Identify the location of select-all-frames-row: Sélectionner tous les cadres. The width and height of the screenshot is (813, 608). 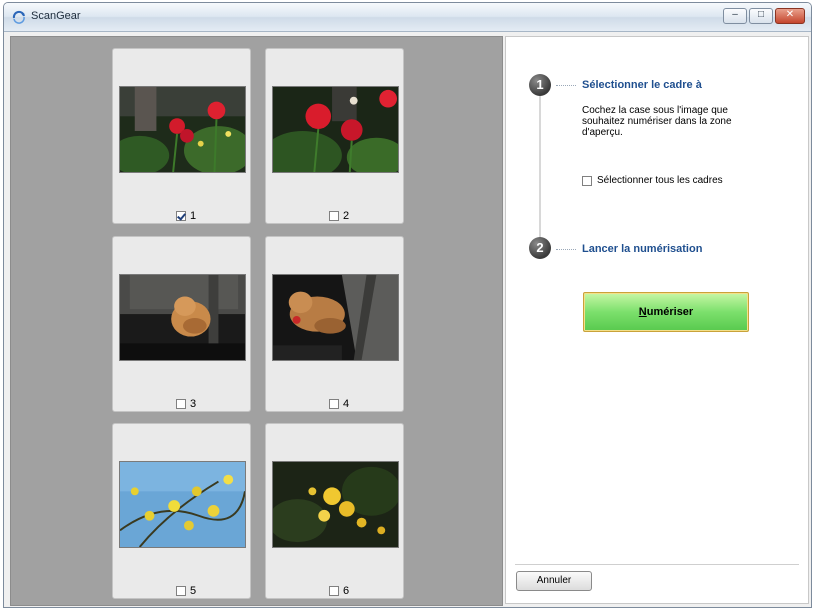
(652, 180).